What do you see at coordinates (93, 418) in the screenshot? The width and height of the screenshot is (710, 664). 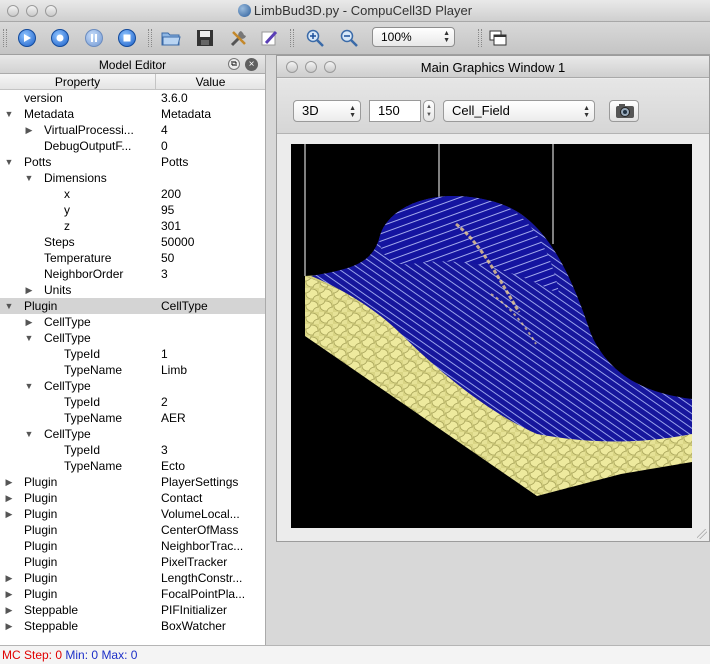 I see `tree-property: TypeName` at bounding box center [93, 418].